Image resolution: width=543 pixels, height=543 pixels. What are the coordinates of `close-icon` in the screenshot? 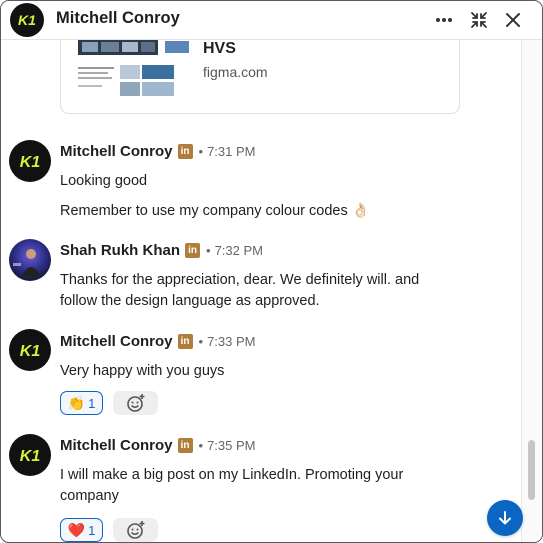 It's located at (513, 20).